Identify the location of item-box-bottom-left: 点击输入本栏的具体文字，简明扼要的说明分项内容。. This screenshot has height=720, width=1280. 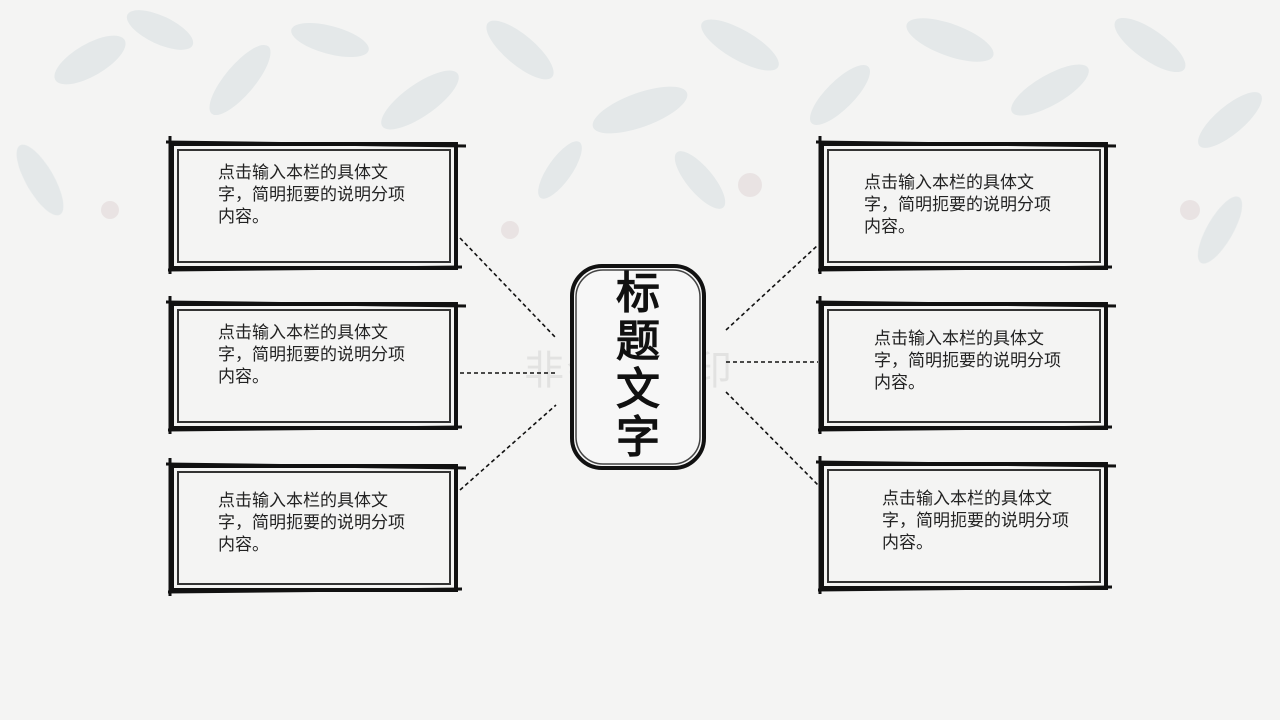
(316, 527).